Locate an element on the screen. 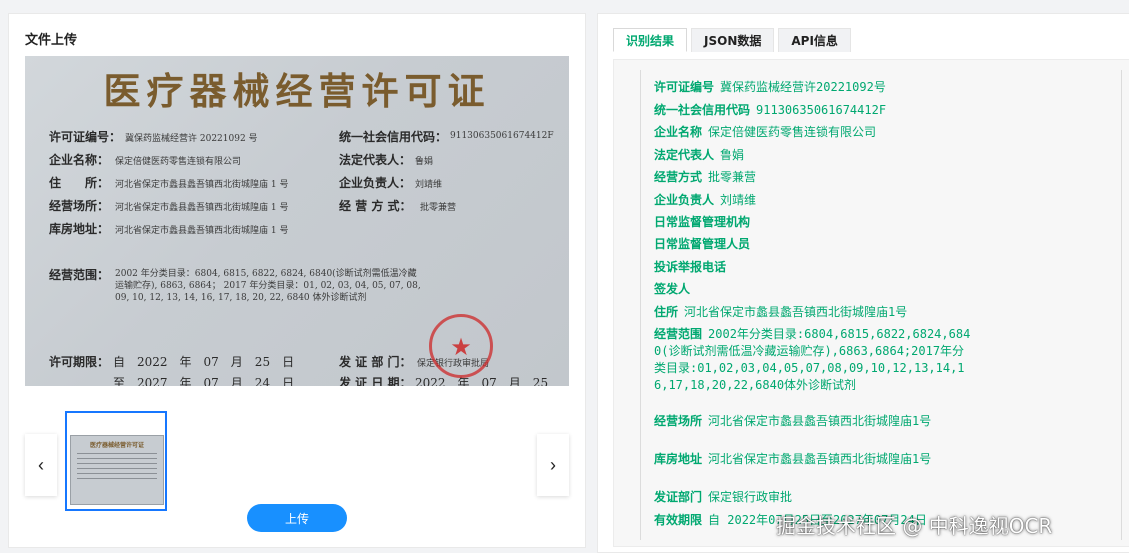 This screenshot has height=553, width=1129. license-no-label: 许可证编号： is located at coordinates (85, 137).